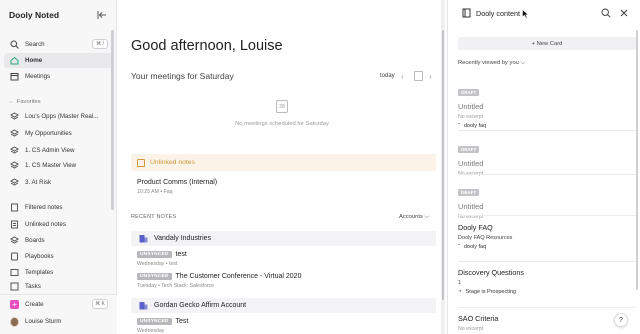 The width and height of the screenshot is (640, 334). I want to click on recent-note-row: UNSYNCED test, so click(162, 254).